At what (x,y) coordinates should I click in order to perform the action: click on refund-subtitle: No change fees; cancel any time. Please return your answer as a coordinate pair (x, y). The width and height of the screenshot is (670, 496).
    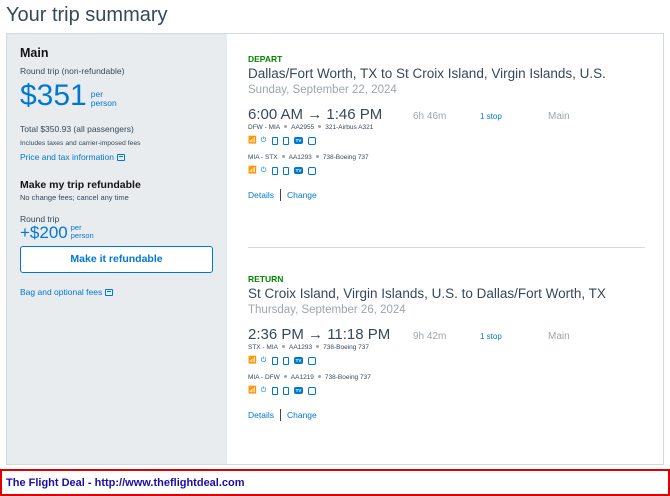
    Looking at the image, I should click on (74, 197).